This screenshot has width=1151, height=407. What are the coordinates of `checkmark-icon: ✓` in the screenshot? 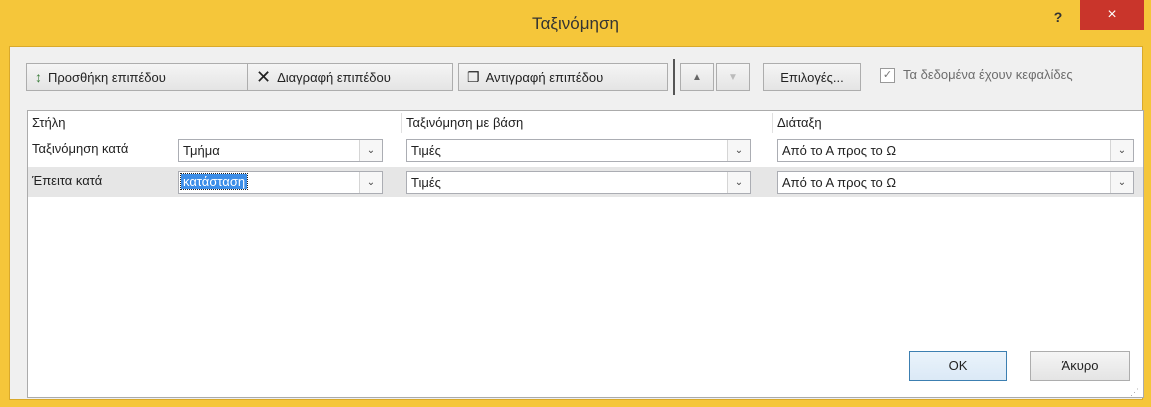 It's located at (887, 75).